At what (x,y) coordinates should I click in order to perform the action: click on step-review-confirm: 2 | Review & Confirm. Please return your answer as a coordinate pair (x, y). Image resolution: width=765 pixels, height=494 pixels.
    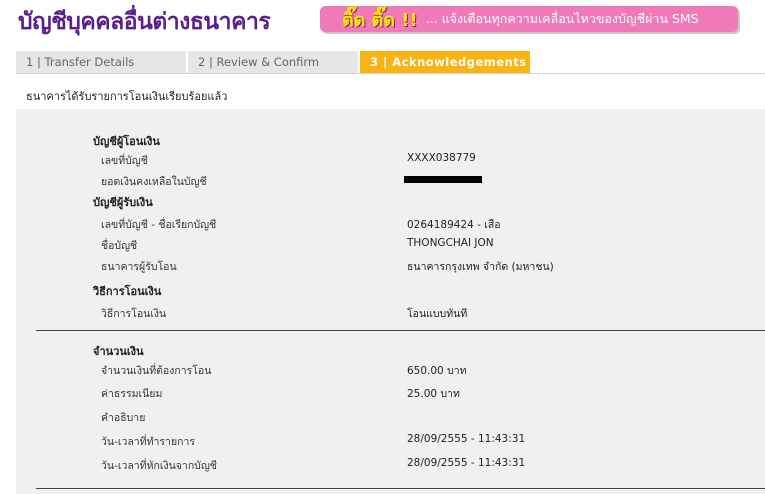
    Looking at the image, I should click on (273, 62).